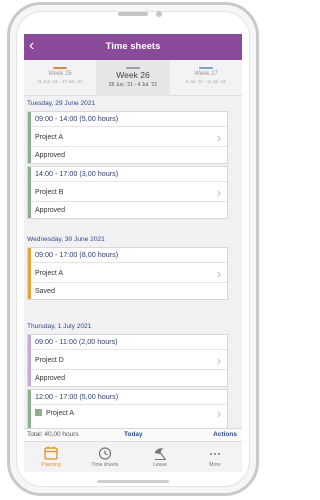 The image size is (320, 500). I want to click on today-button: Today, so click(133, 435).